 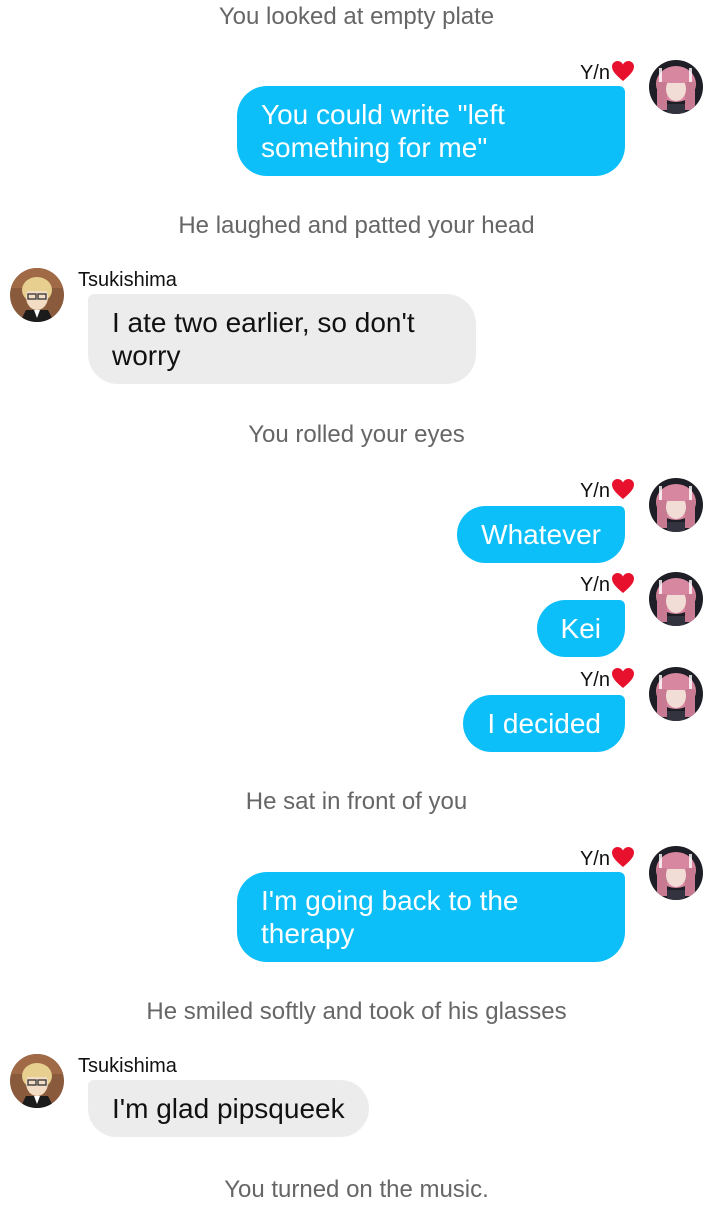 I want to click on message-bubble: You could write "left something for me", so click(x=431, y=131).